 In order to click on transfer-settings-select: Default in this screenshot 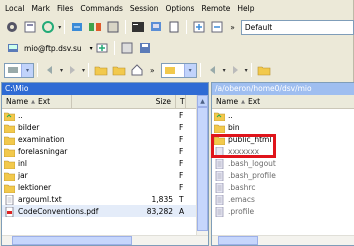, I will do `click(297, 27)`.